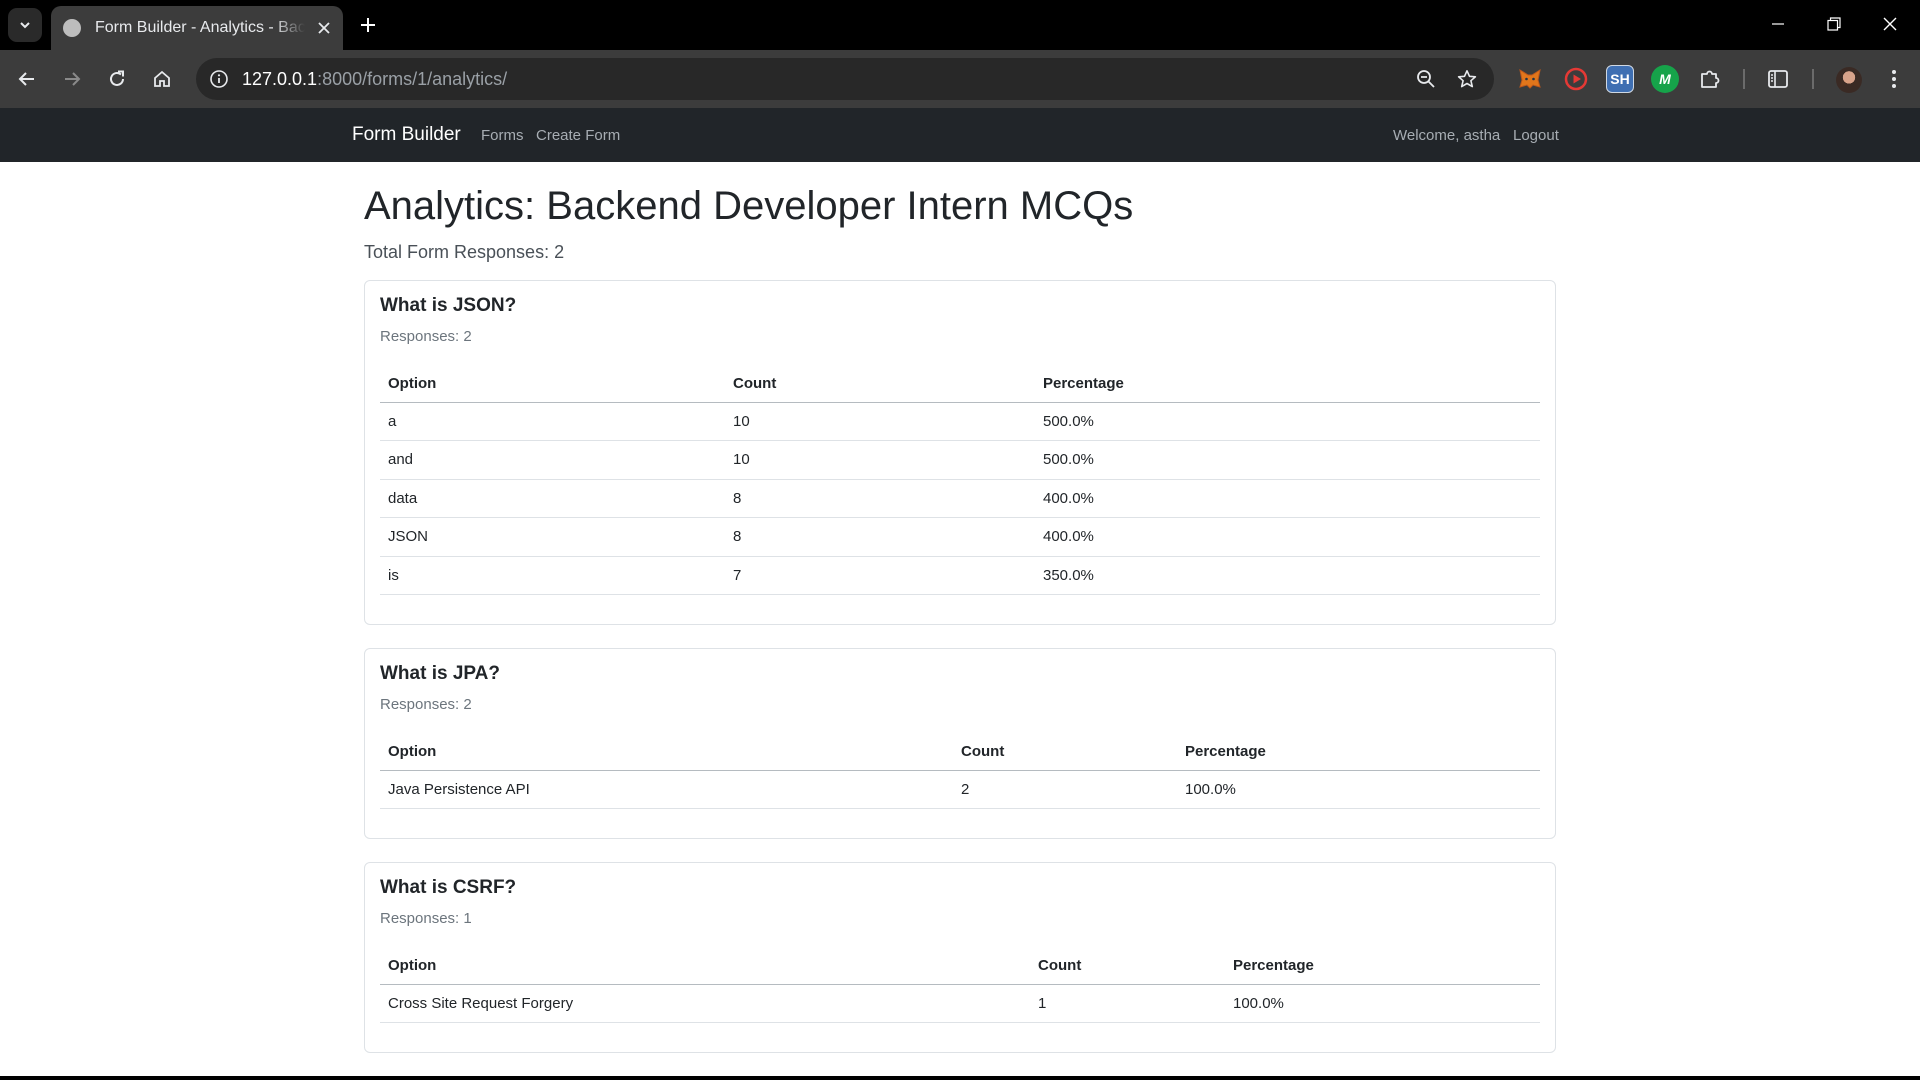 This screenshot has width=1920, height=1080. Describe the element at coordinates (960, 421) in the screenshot. I see `table-row: a 10 500.0%` at that location.